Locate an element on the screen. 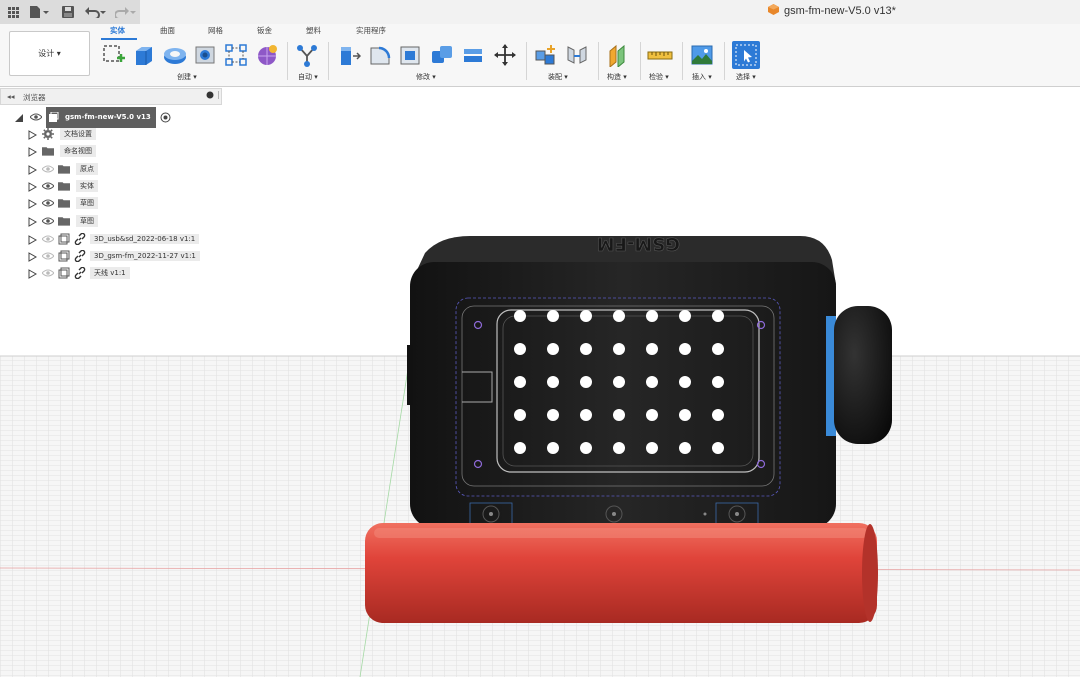 The height and width of the screenshot is (681, 1080). panel-pin-icon is located at coordinates (210, 96).